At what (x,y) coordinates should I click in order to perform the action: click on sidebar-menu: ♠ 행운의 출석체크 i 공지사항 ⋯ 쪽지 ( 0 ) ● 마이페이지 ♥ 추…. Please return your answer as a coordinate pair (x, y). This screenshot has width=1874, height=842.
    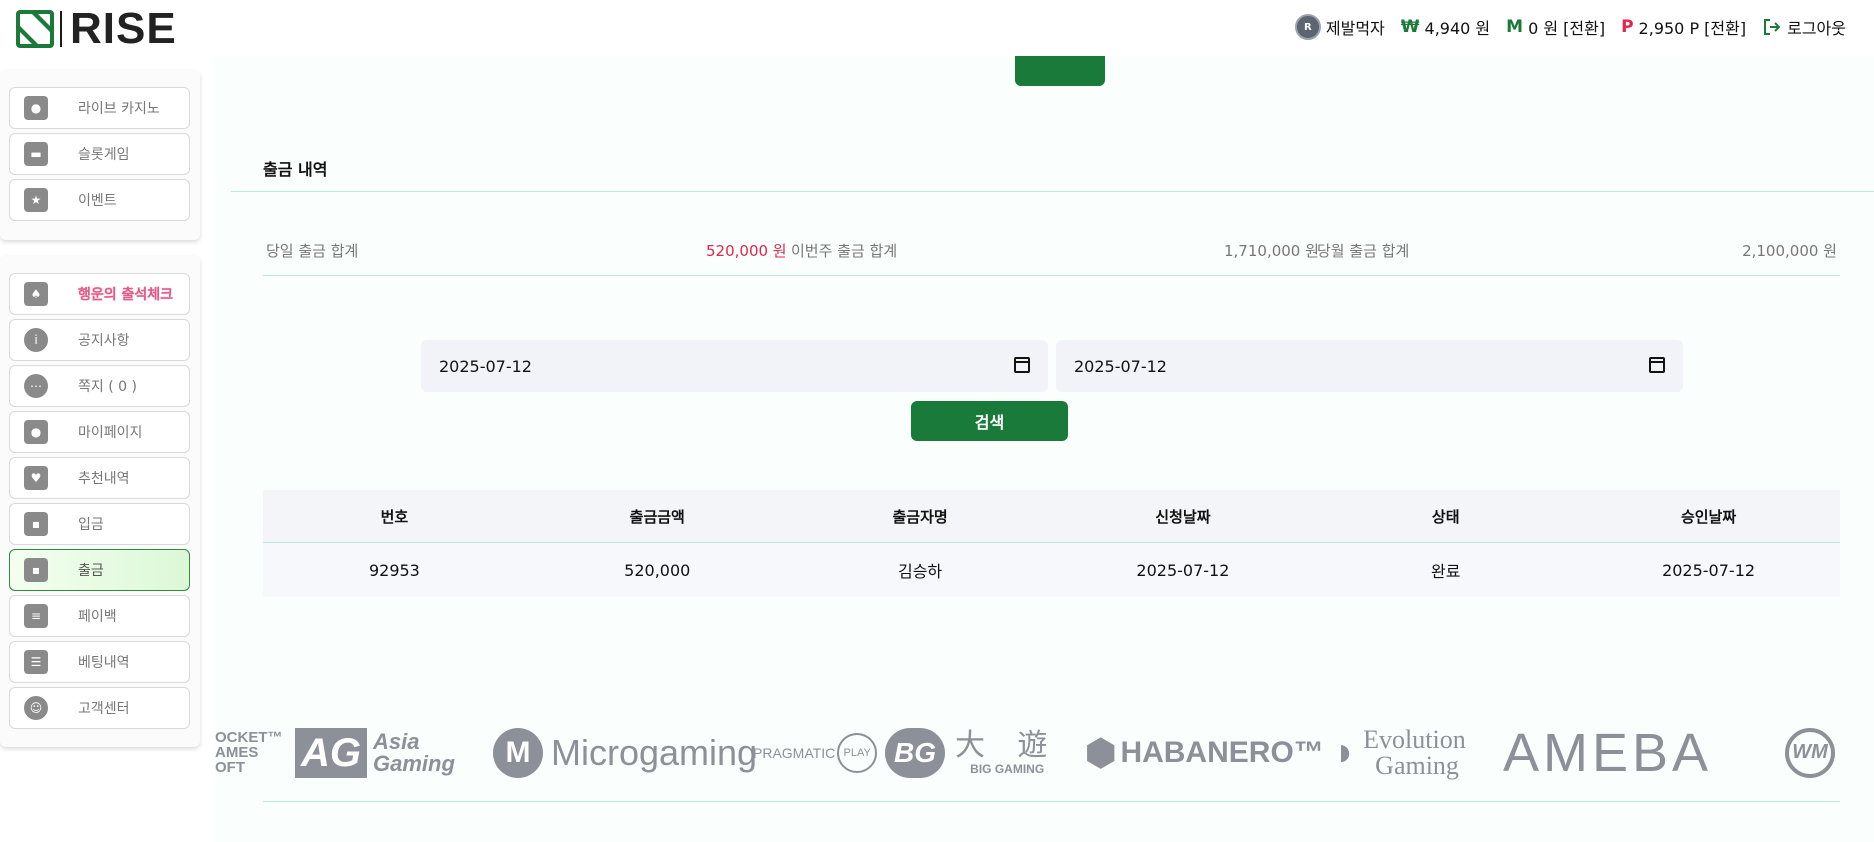
    Looking at the image, I should click on (100, 501).